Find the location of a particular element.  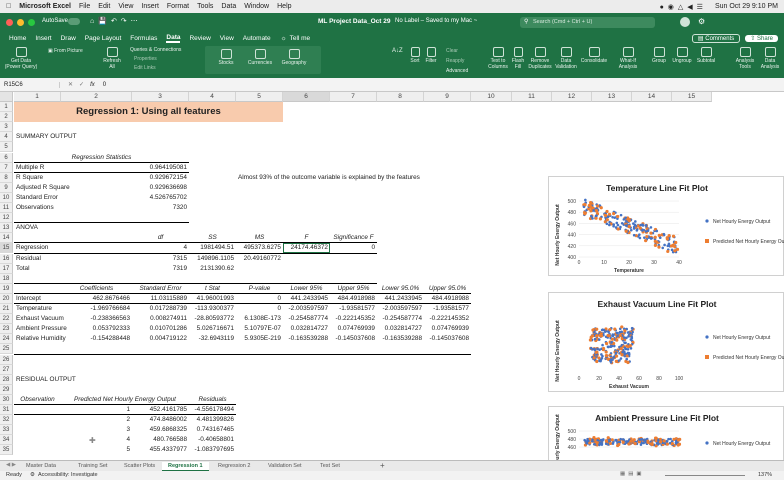

coef-value: 6.1308E-173 is located at coordinates (259, 319).